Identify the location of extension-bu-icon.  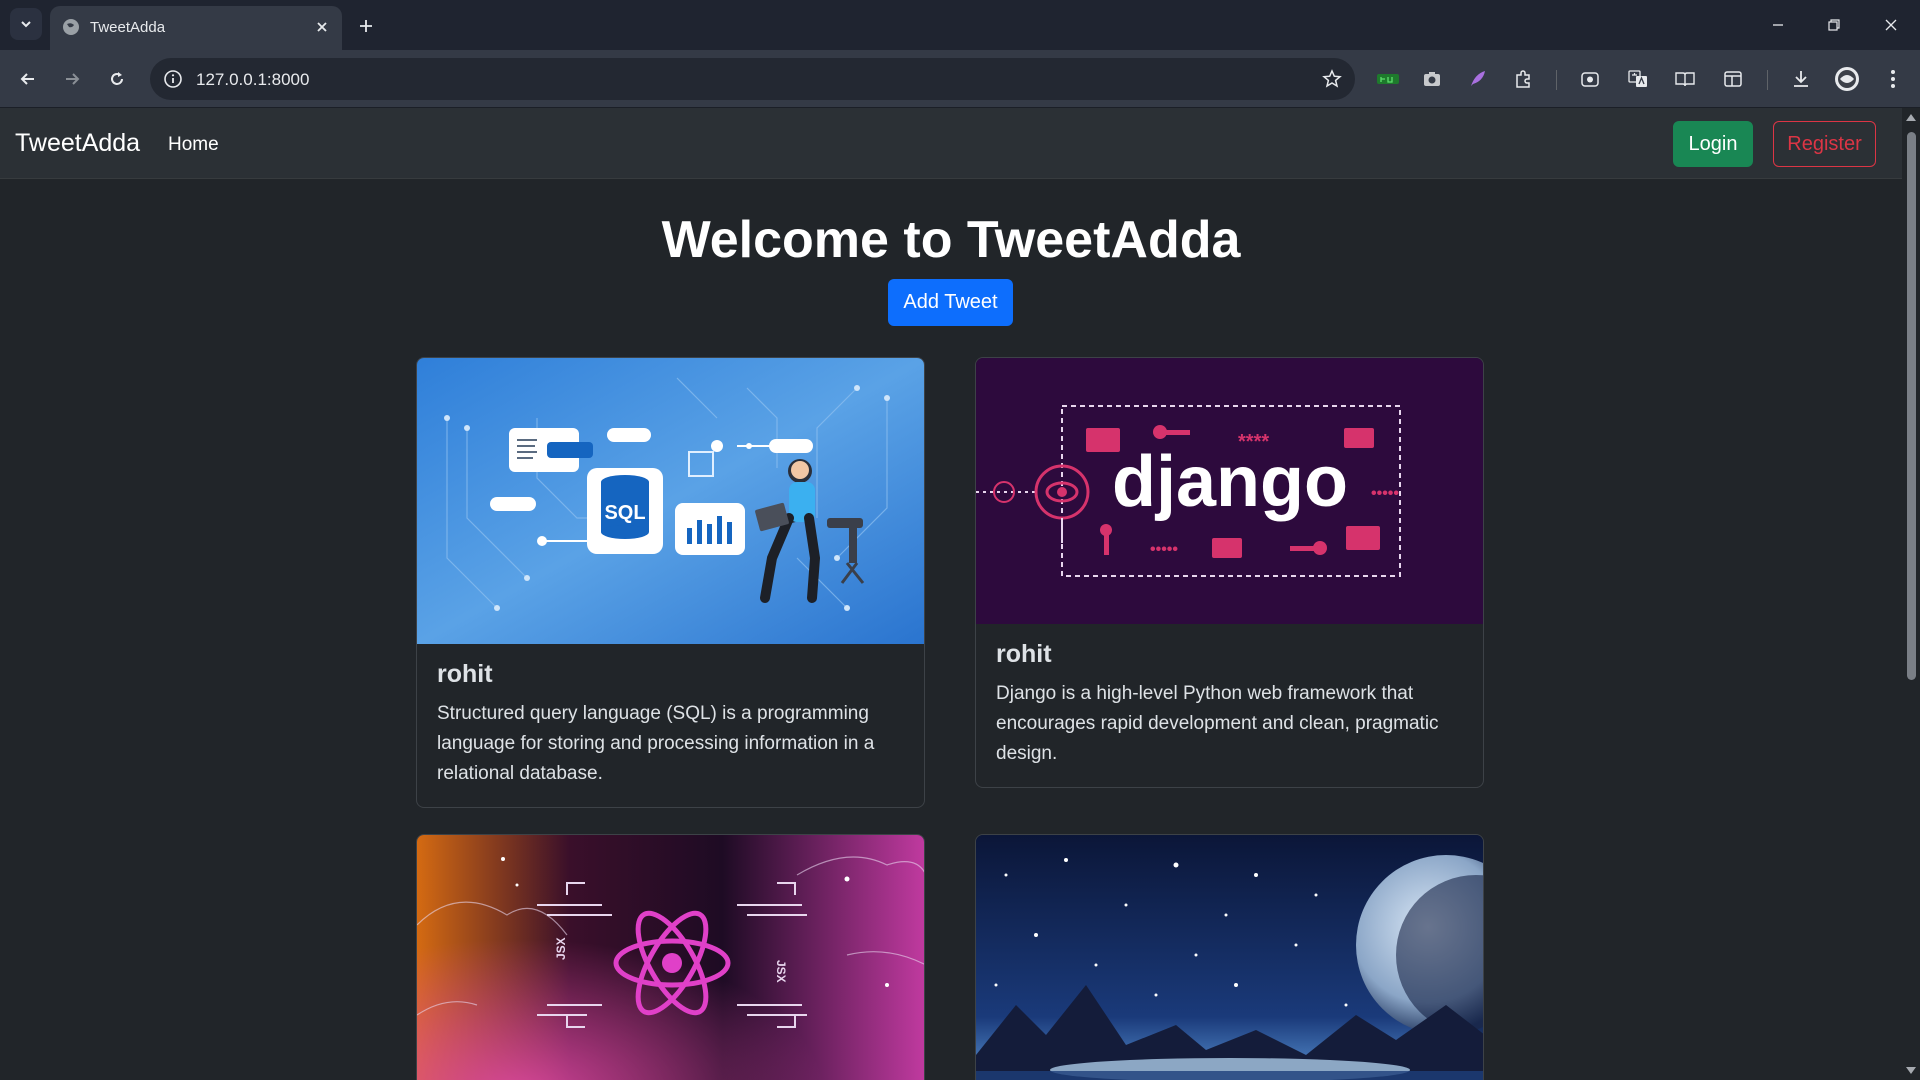
(1388, 79).